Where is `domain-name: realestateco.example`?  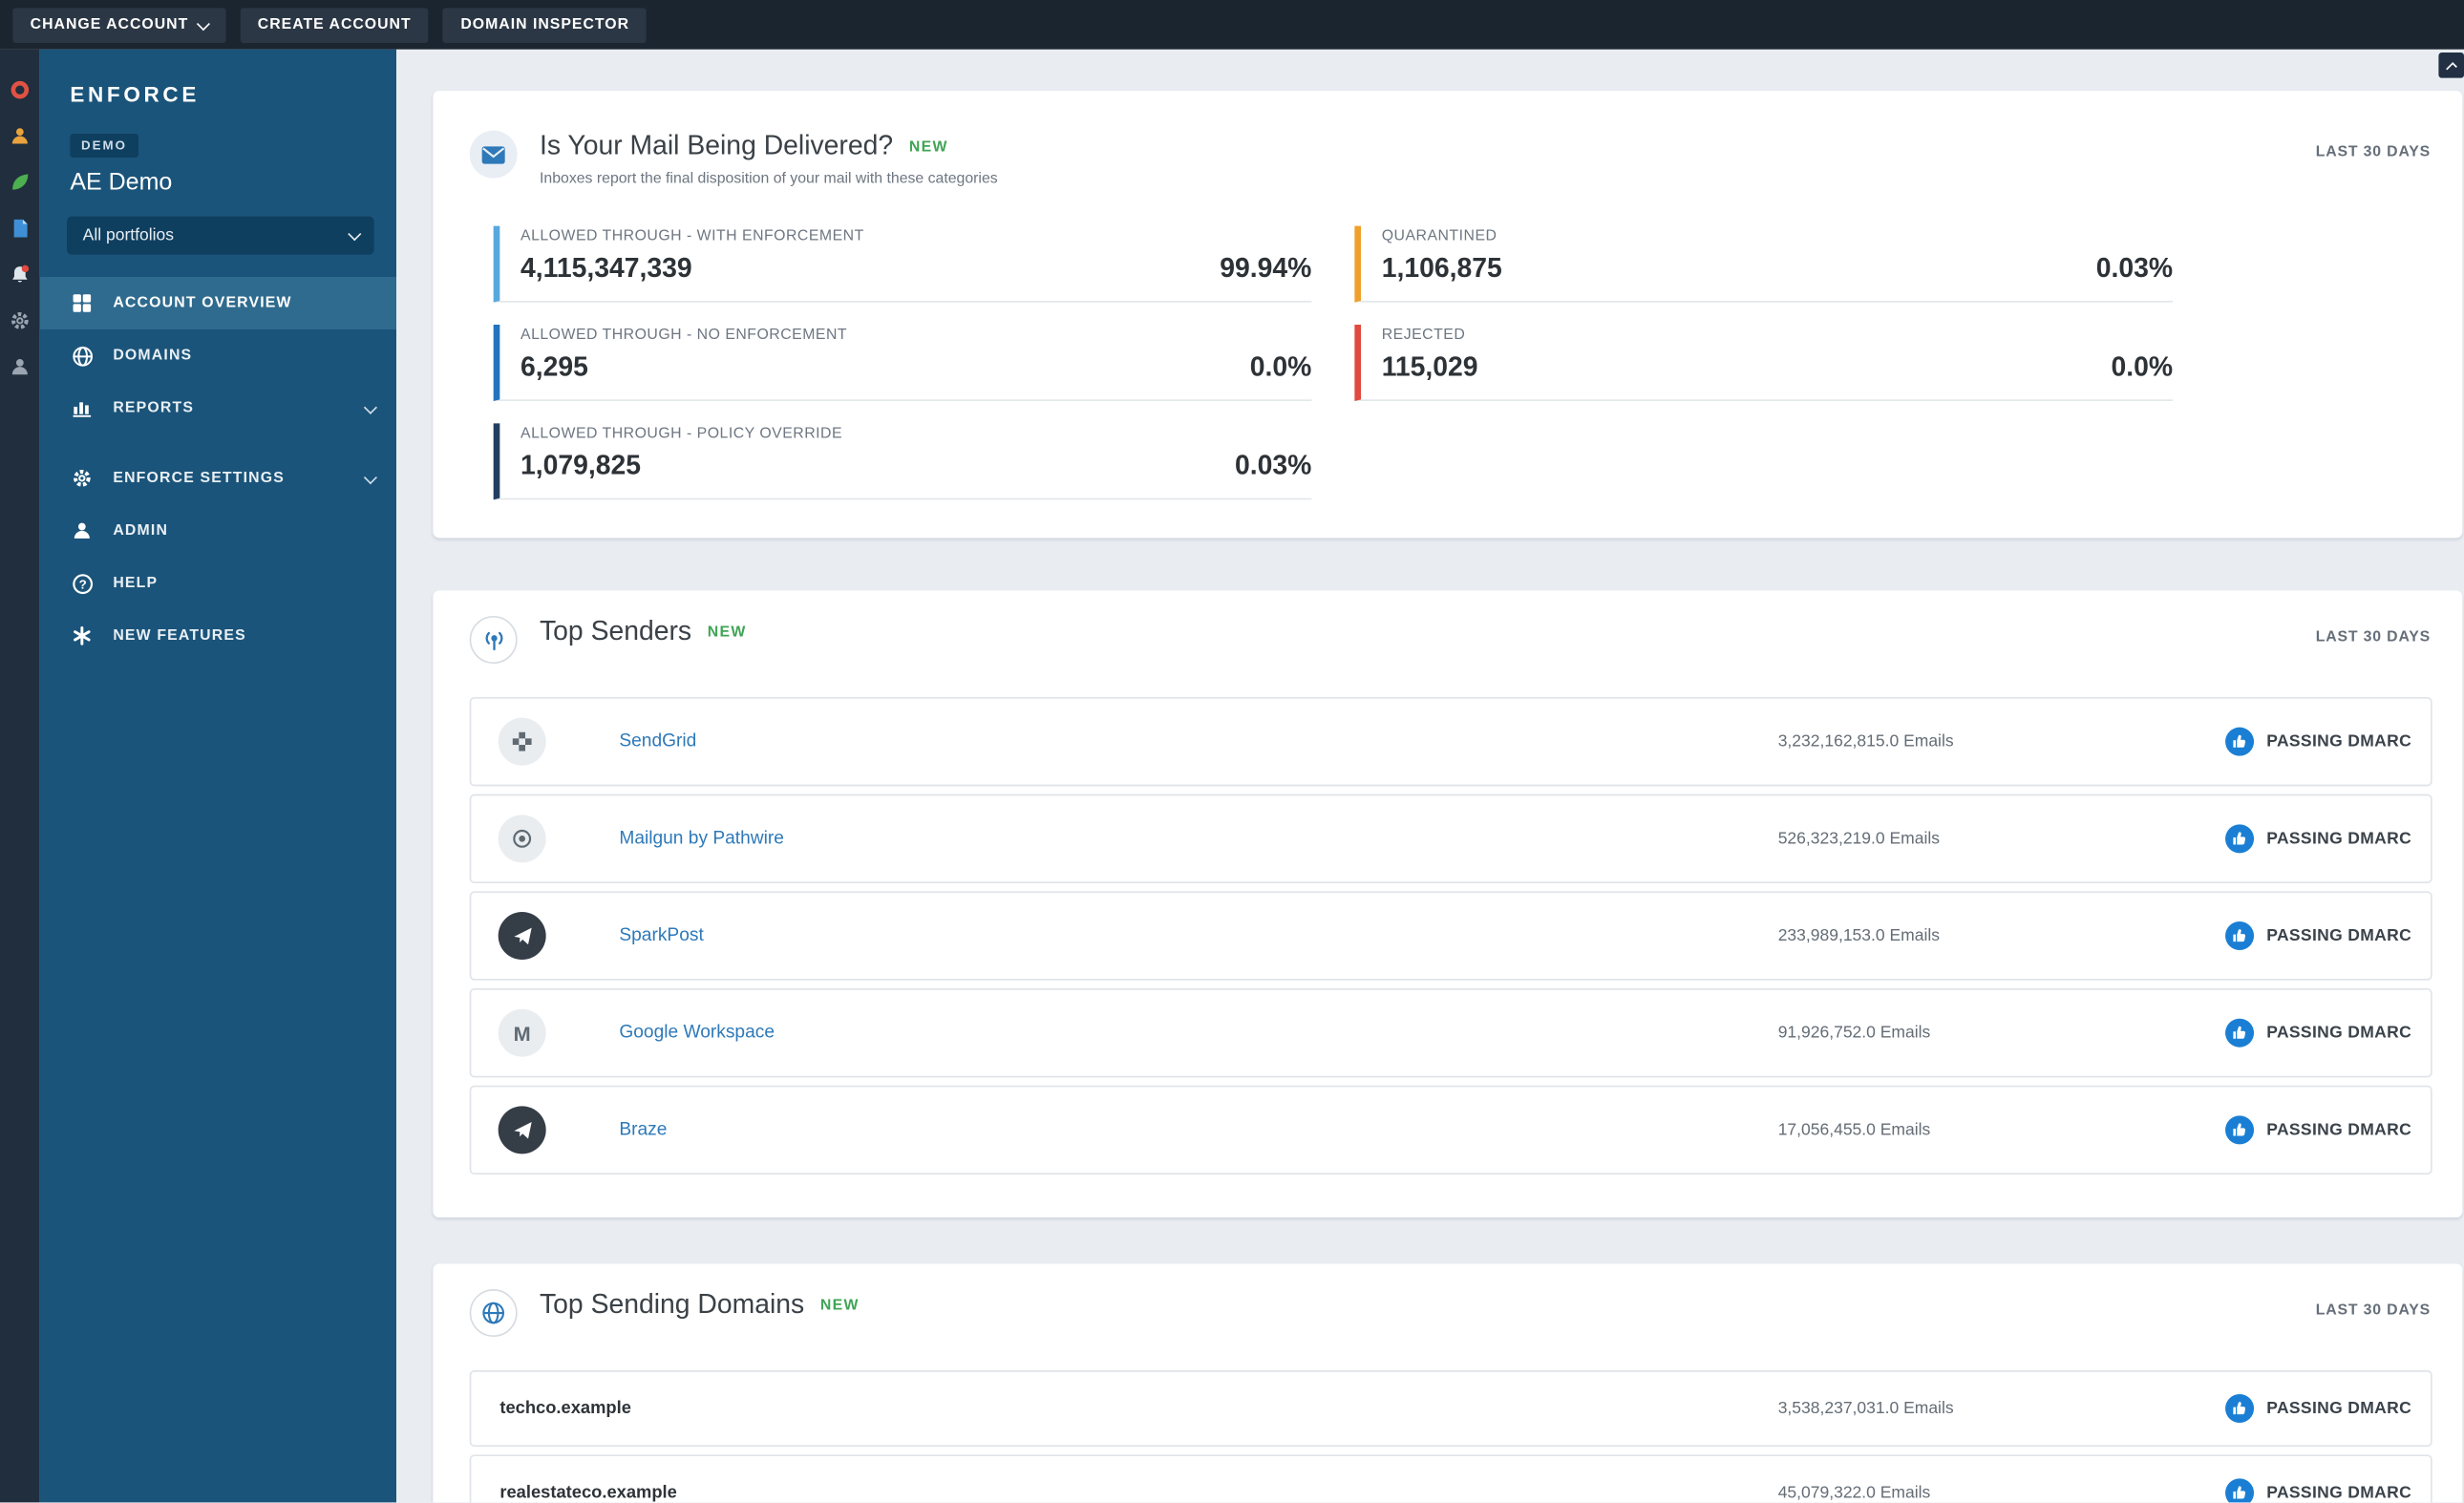
domain-name: realestateco.example is located at coordinates (588, 1493).